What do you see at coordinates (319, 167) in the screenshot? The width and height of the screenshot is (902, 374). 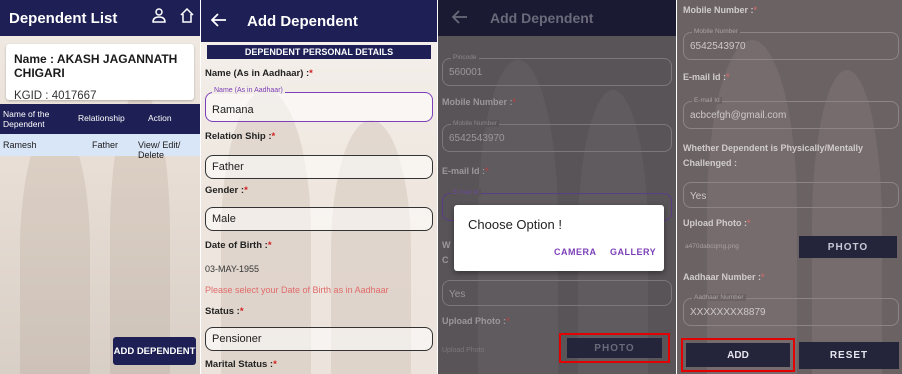 I see `relation-dropdown: Father` at bounding box center [319, 167].